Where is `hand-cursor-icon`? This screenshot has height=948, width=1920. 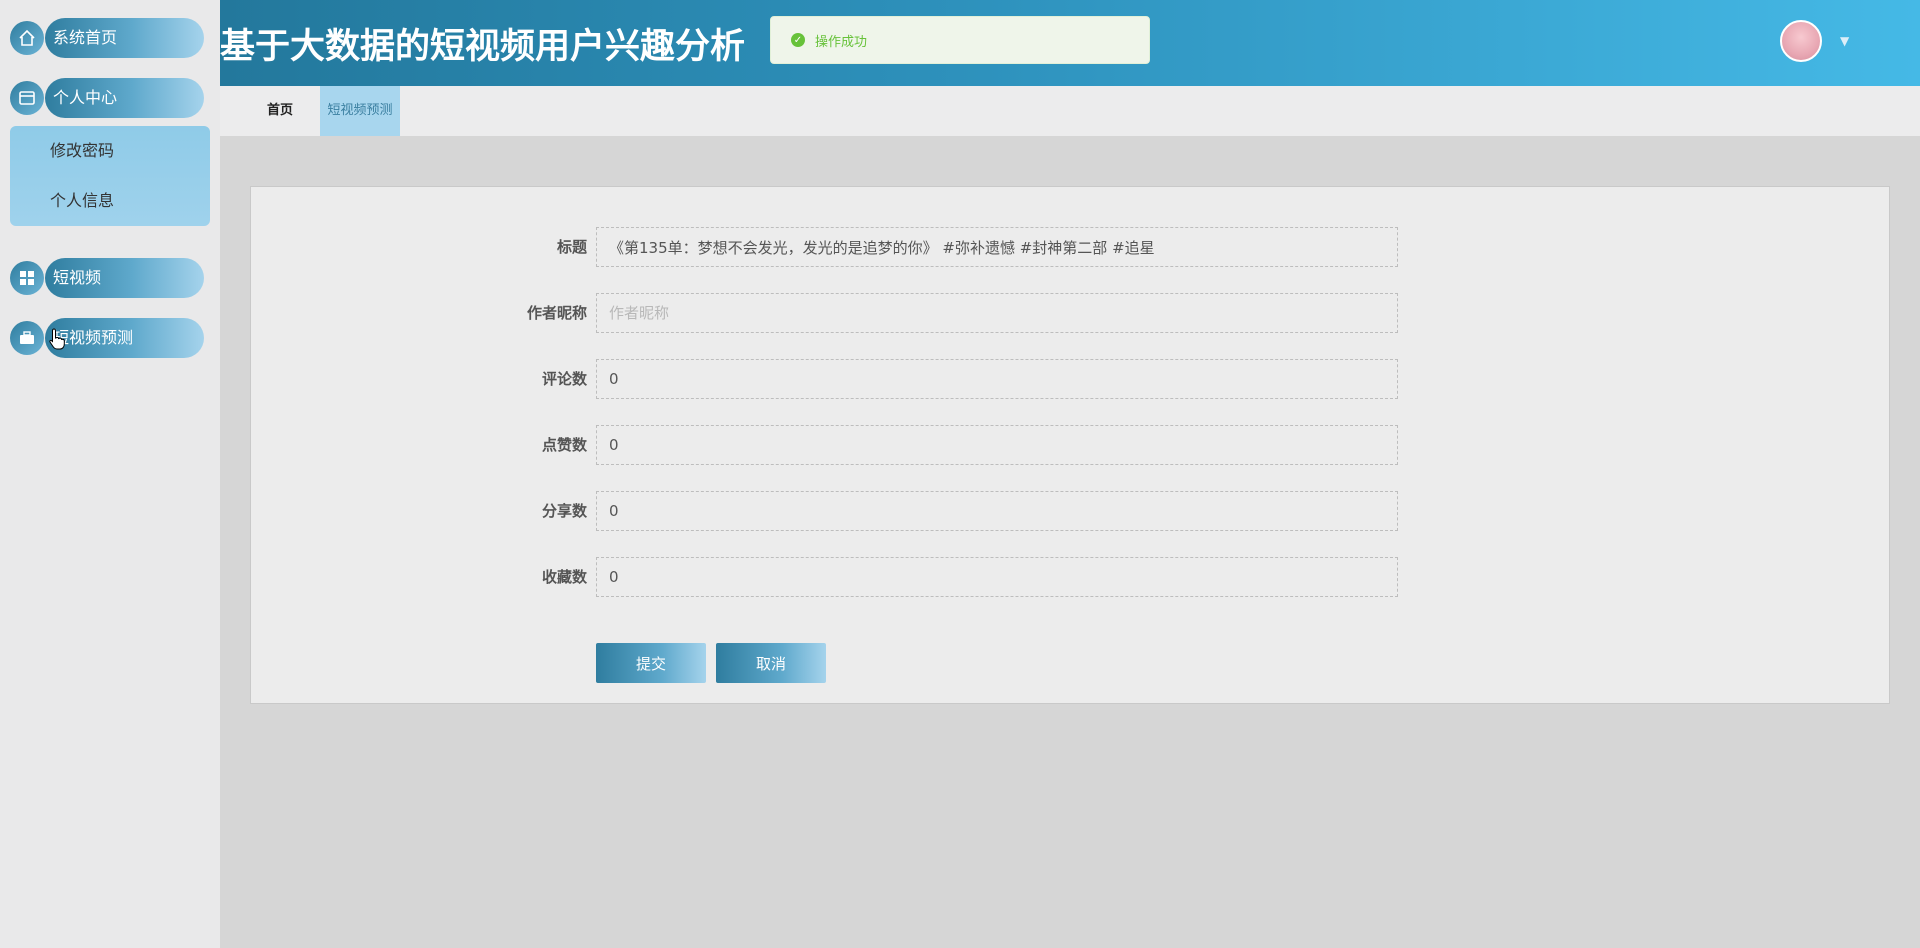
hand-cursor-icon is located at coordinates (57, 339).